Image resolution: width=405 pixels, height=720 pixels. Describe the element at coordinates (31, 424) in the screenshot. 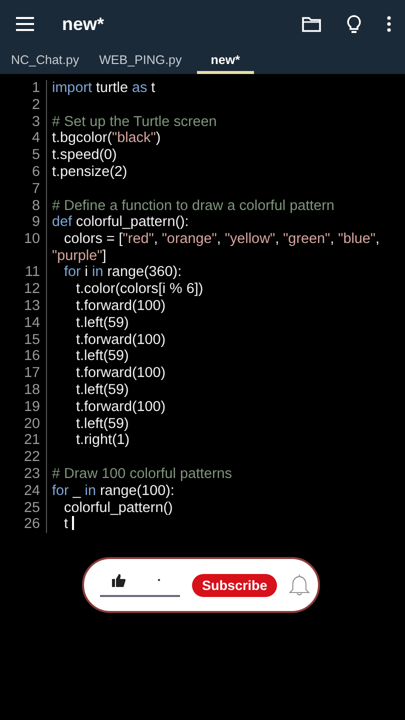

I see `line-number: 20` at that location.